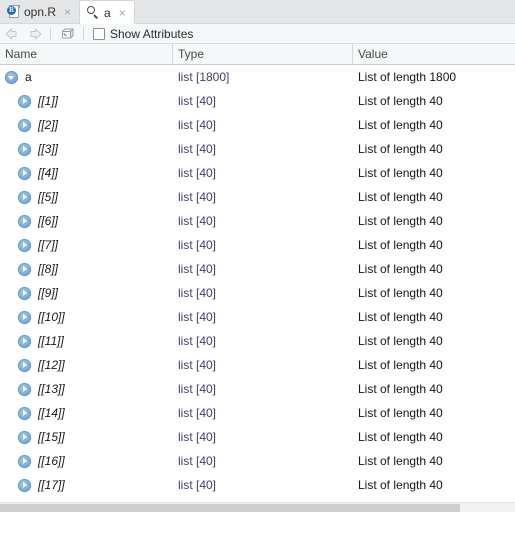 The width and height of the screenshot is (515, 535). Describe the element at coordinates (257, 101) in the screenshot. I see `table-row: [[1]] list [40] List of length 40` at that location.